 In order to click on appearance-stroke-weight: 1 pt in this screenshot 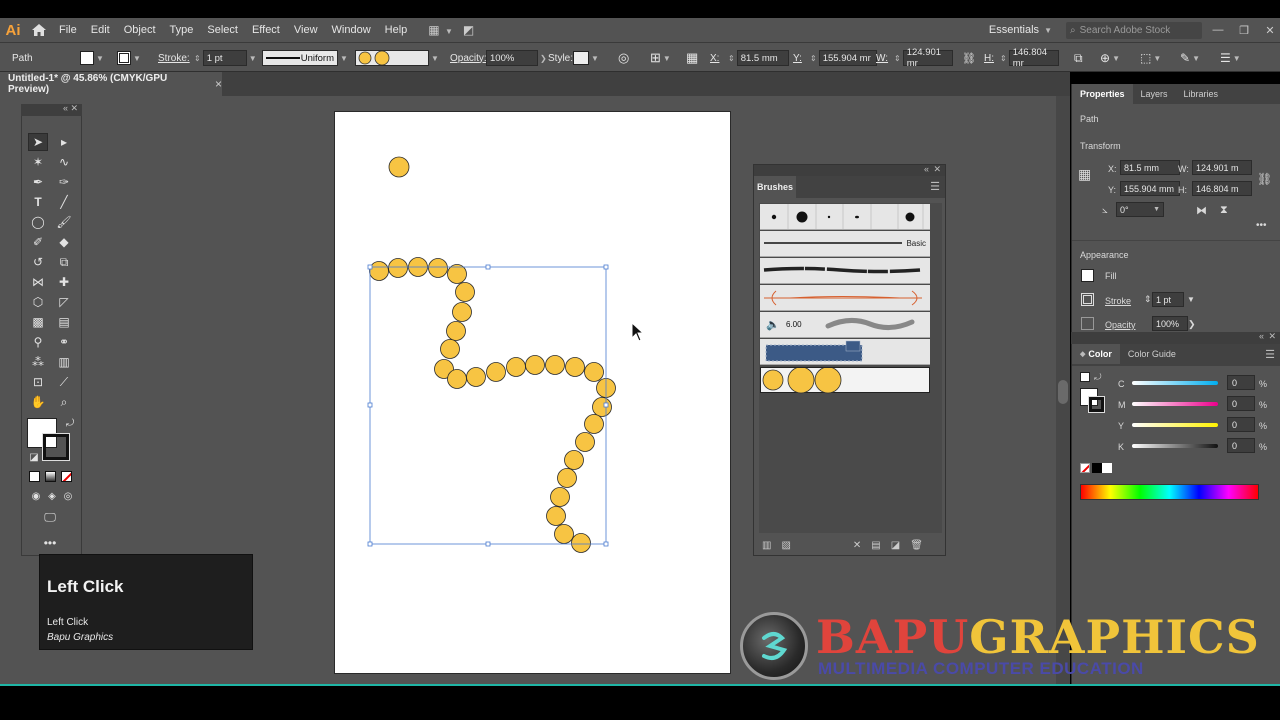, I will do `click(1168, 299)`.